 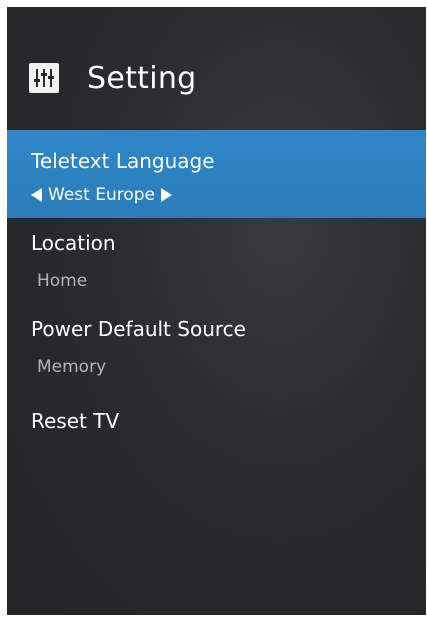 What do you see at coordinates (166, 195) in the screenshot?
I see `arrow-right-icon` at bounding box center [166, 195].